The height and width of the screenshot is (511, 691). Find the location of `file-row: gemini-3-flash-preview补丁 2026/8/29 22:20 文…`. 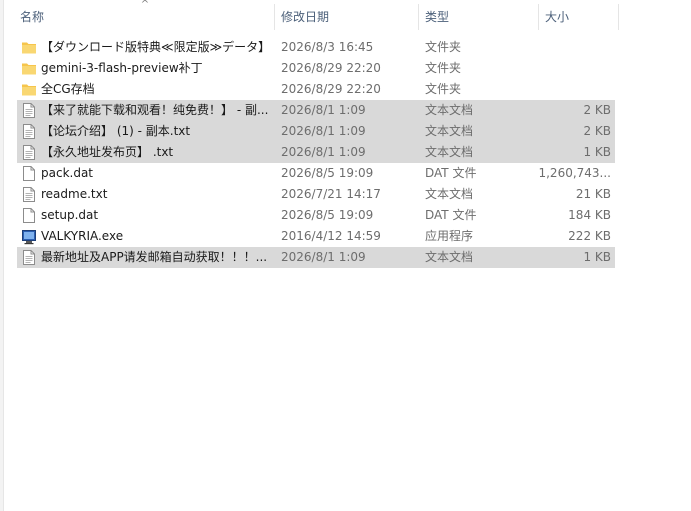

file-row: gemini-3-flash-preview补丁 2026/8/29 22:20 文… is located at coordinates (316, 68).